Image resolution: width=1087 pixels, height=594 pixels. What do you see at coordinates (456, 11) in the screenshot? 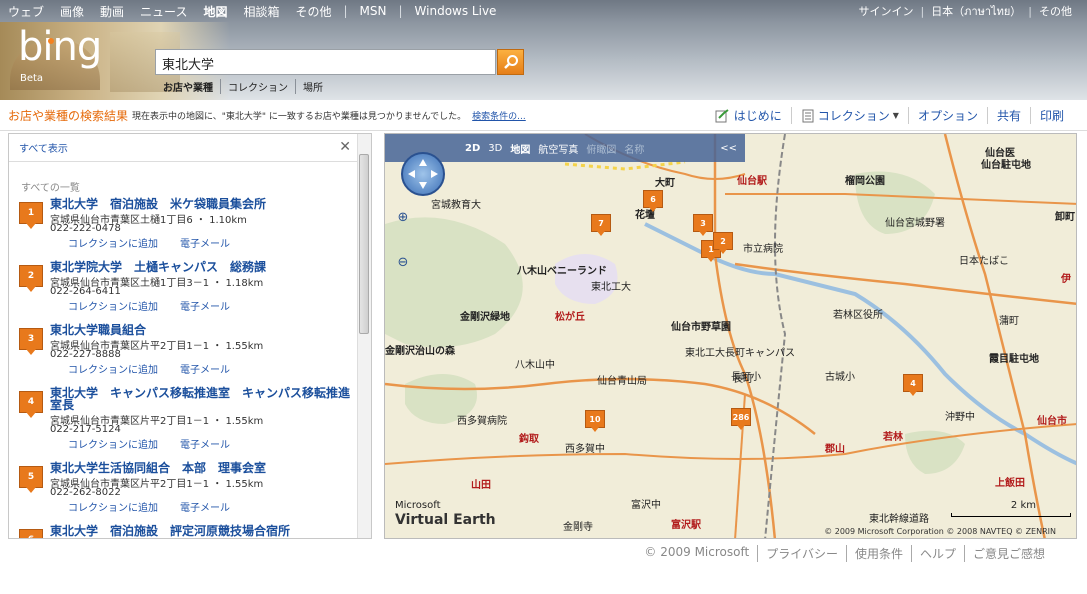
I see `nav-windows-live: Windows Live` at bounding box center [456, 11].